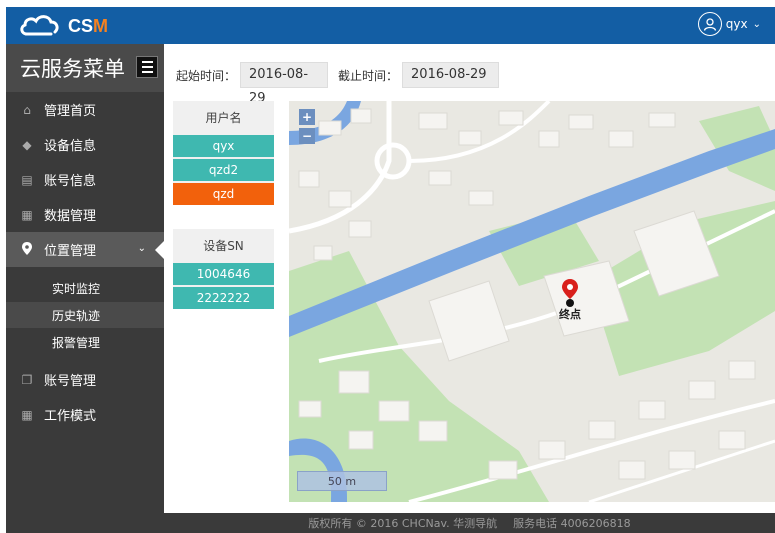 This screenshot has height=533, width=775. What do you see at coordinates (27, 414) in the screenshot?
I see `grid-icon: ▦` at bounding box center [27, 414].